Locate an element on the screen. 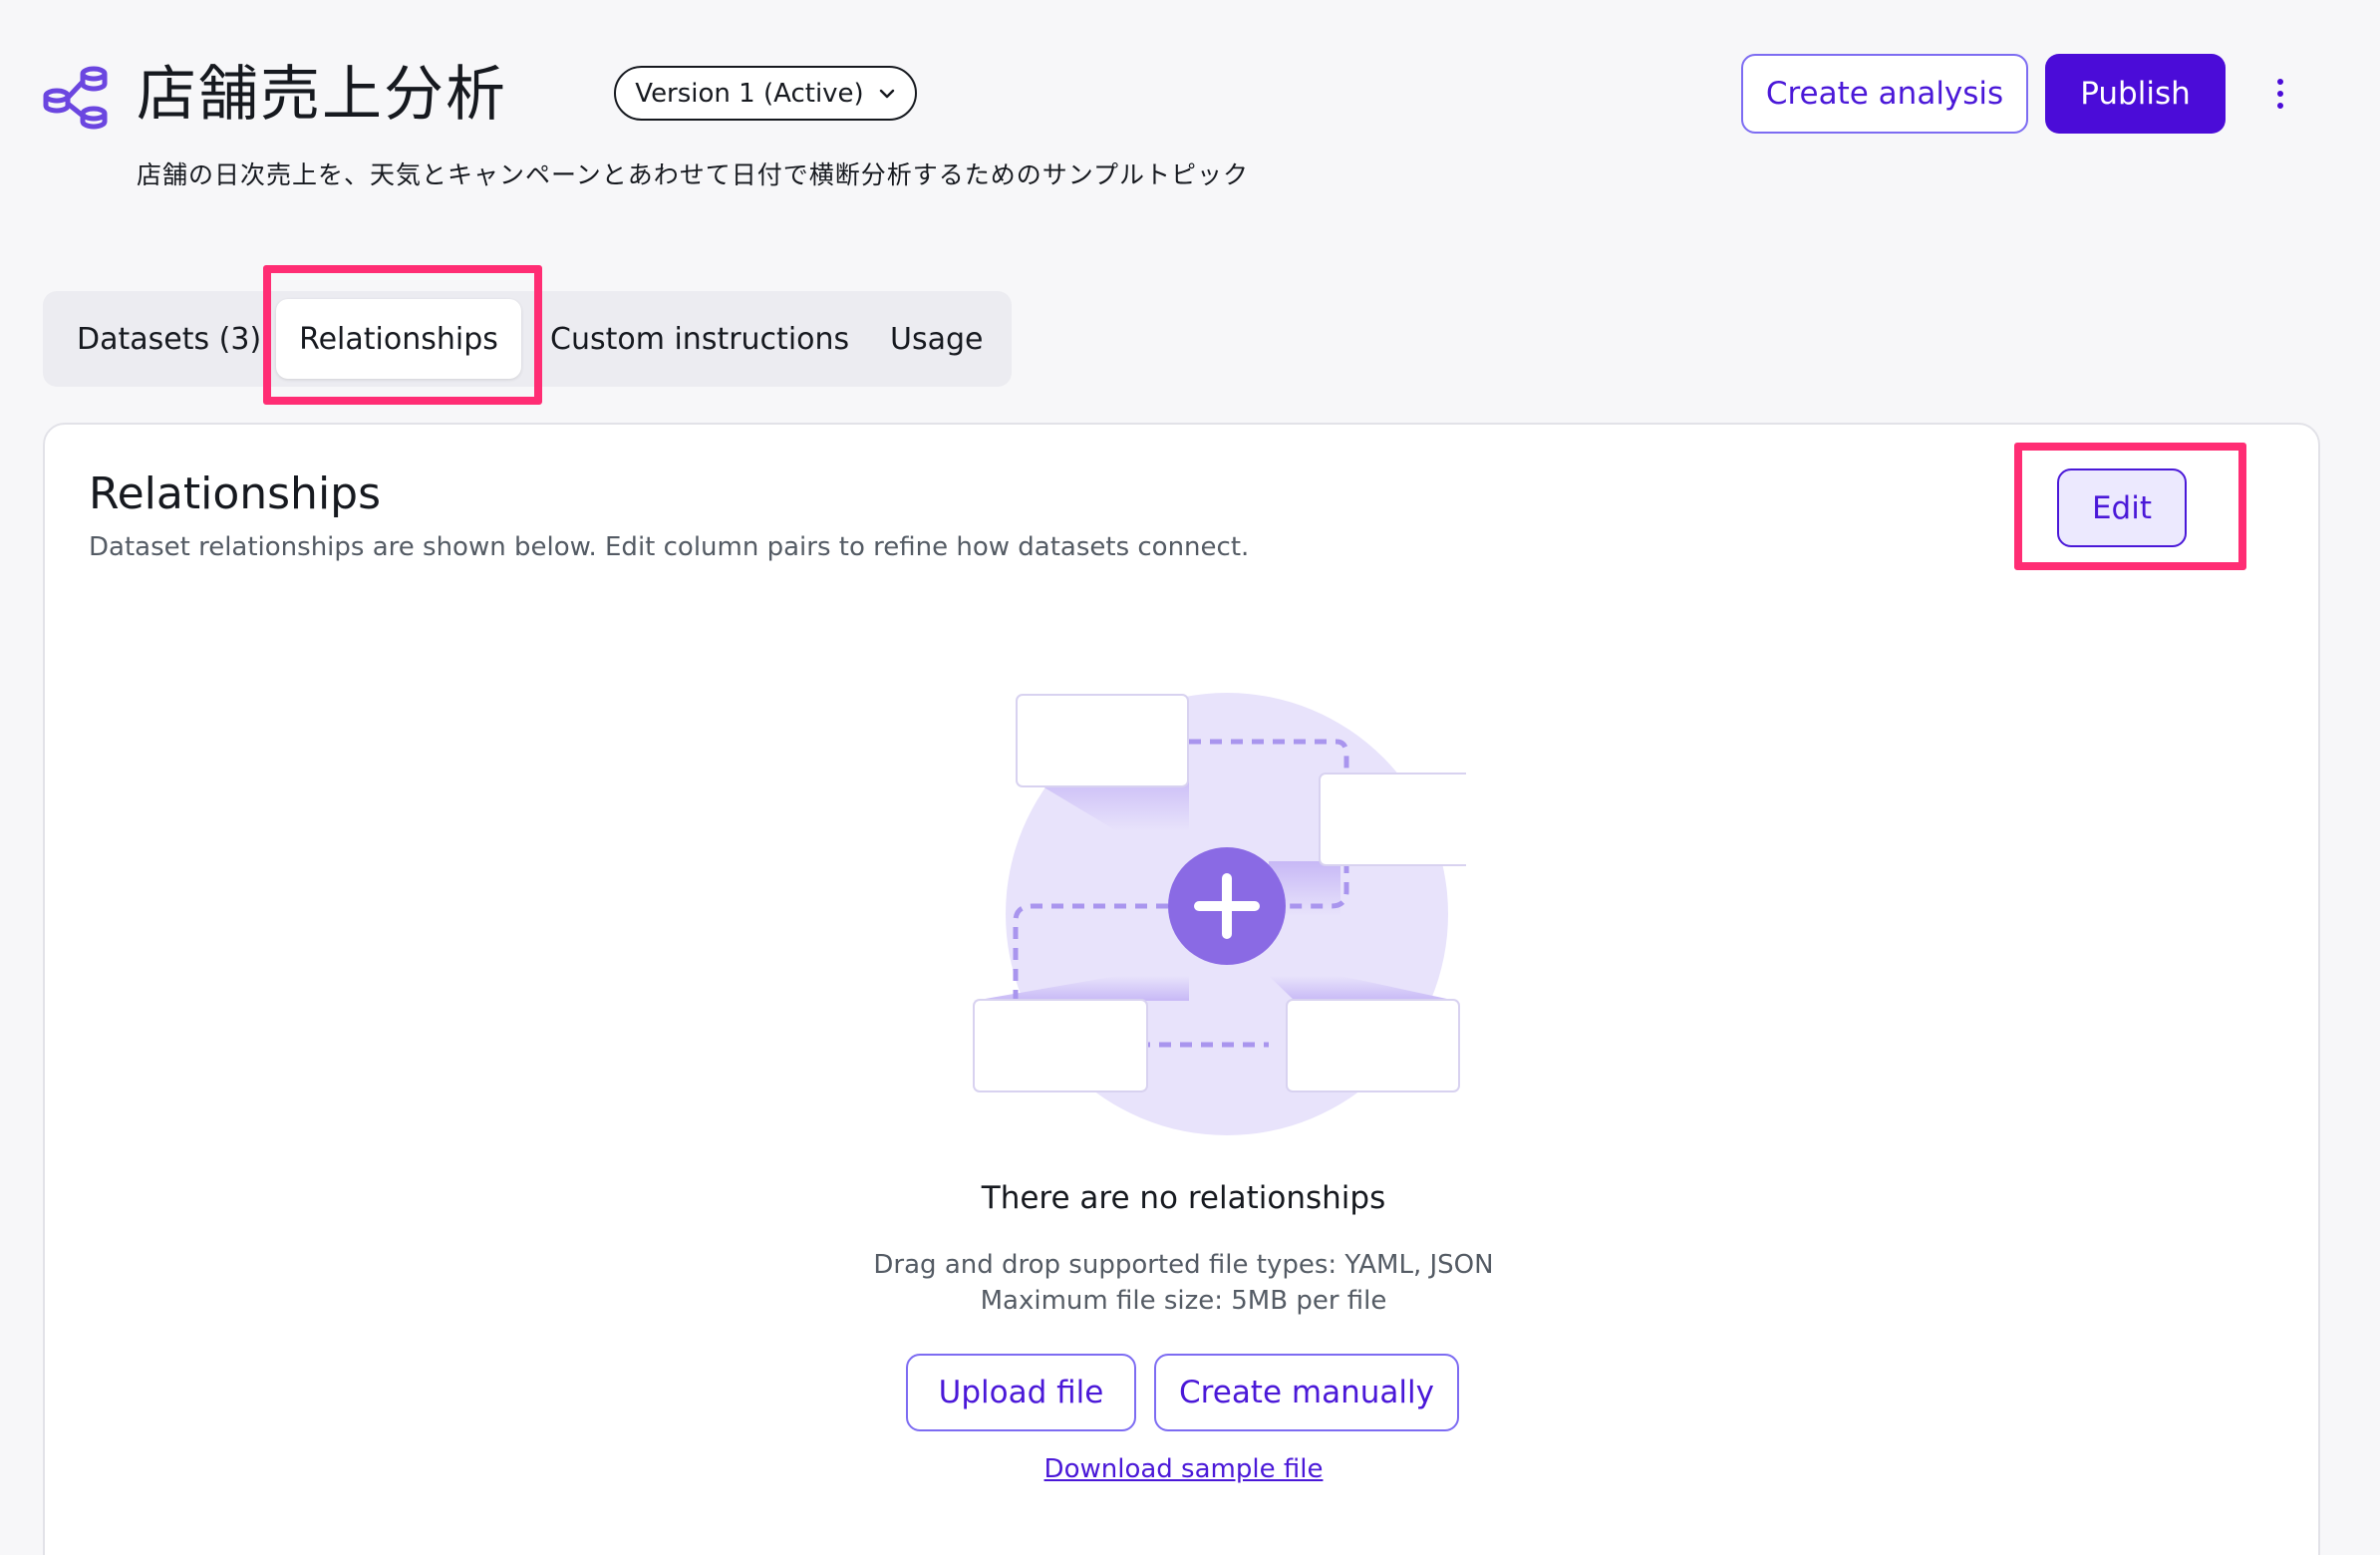  tab-usage: Usage is located at coordinates (936, 339).